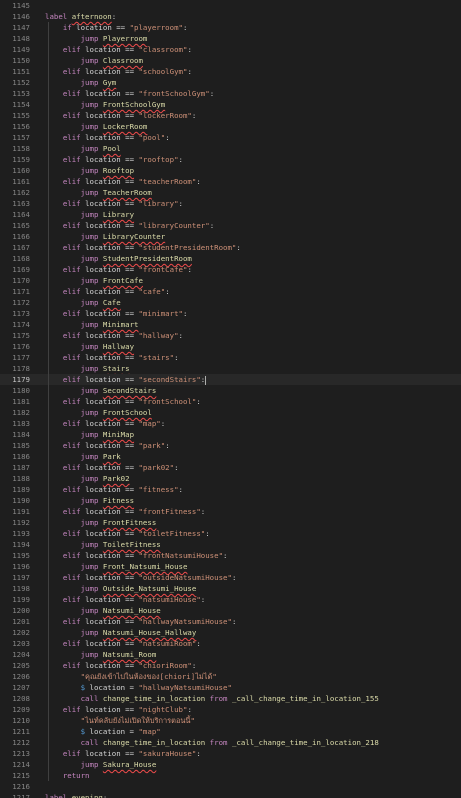 The height and width of the screenshot is (798, 461). Describe the element at coordinates (230, 302) in the screenshot. I see `code-line: 1172 jump Cafe` at that location.